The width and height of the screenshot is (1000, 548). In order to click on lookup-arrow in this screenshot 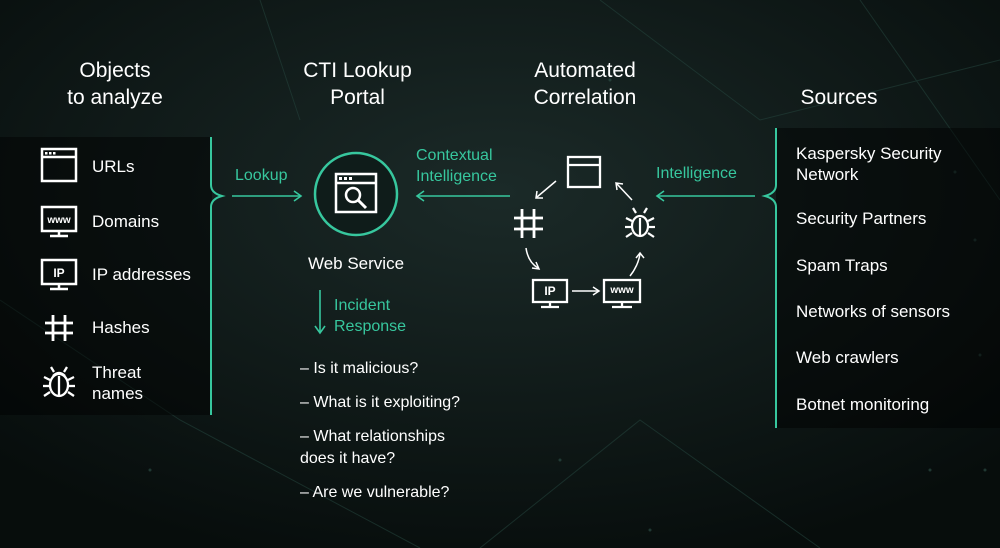, I will do `click(267, 196)`.